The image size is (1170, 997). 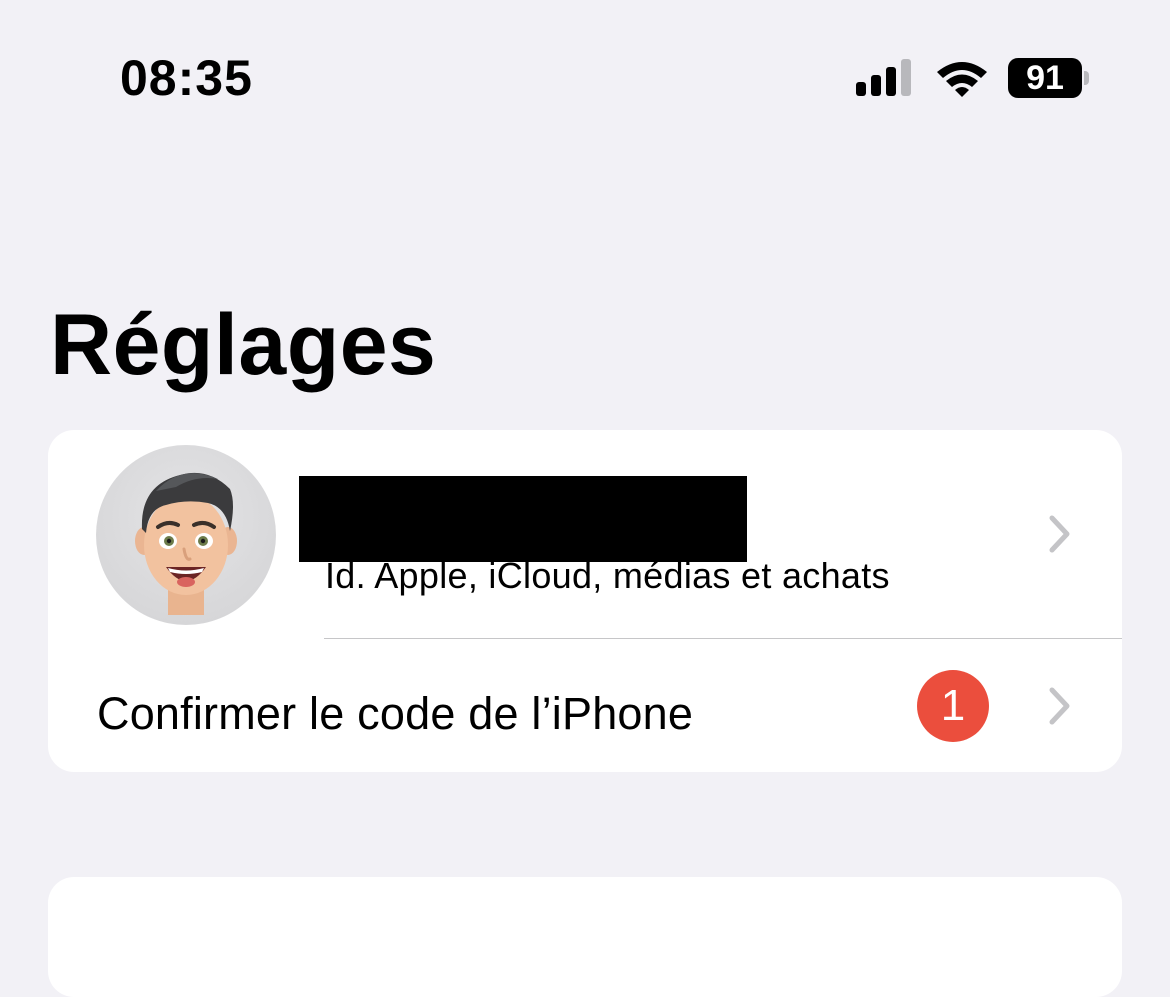 I want to click on page-title: Réglages, so click(x=243, y=345).